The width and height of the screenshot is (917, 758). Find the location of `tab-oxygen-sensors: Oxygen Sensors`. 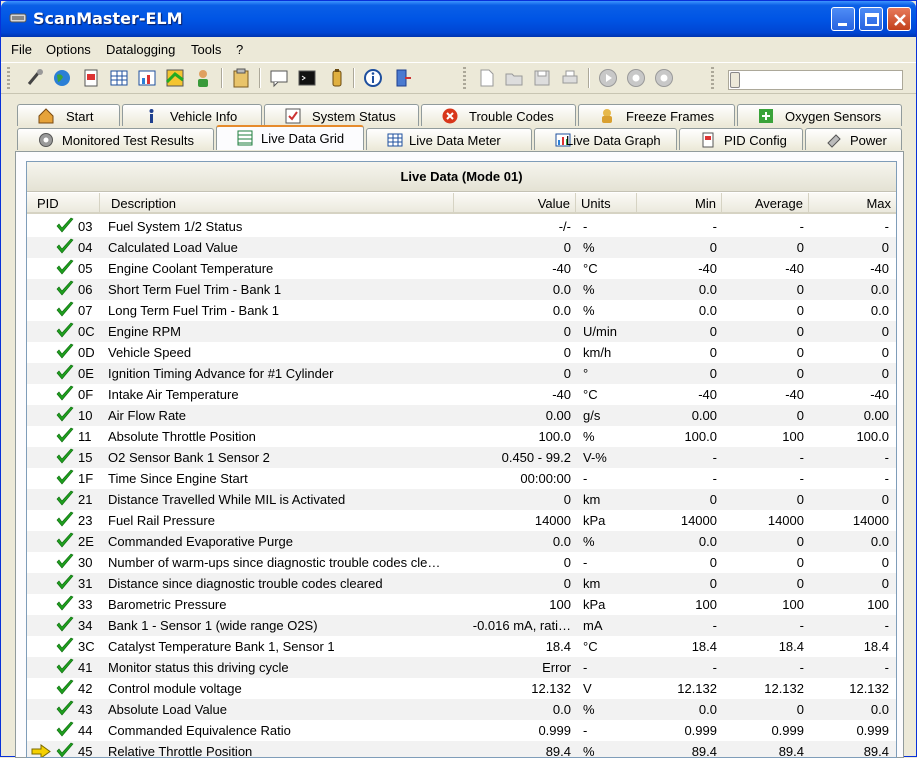

tab-oxygen-sensors: Oxygen Sensors is located at coordinates (819, 115).